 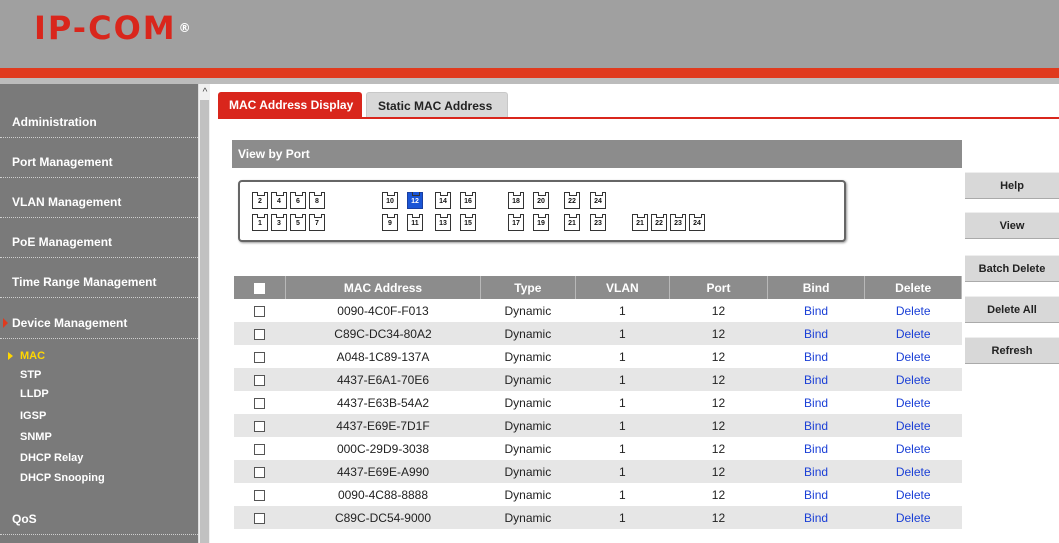 What do you see at coordinates (298, 222) in the screenshot?
I see `port-5: 5` at bounding box center [298, 222].